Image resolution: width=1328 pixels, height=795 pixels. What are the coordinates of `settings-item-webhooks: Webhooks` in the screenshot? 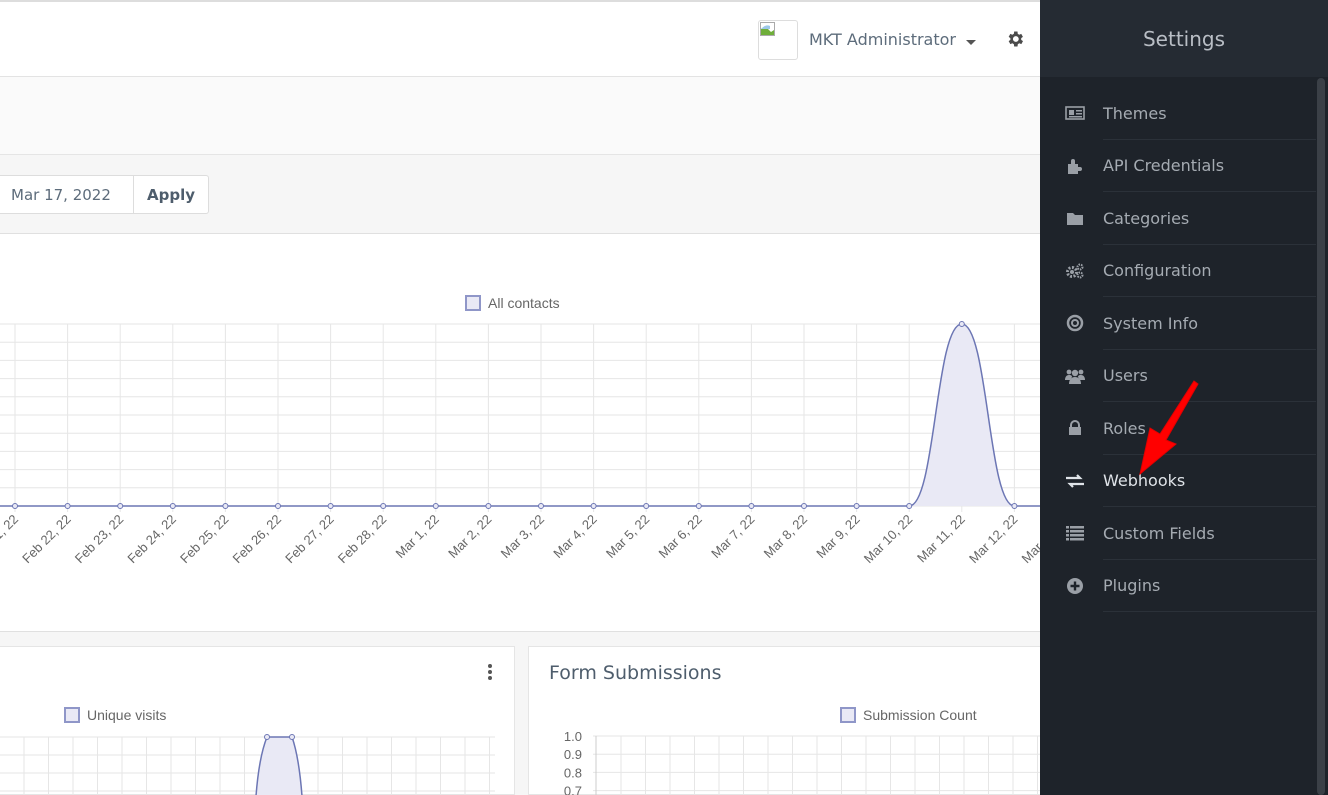 It's located at (1184, 481).